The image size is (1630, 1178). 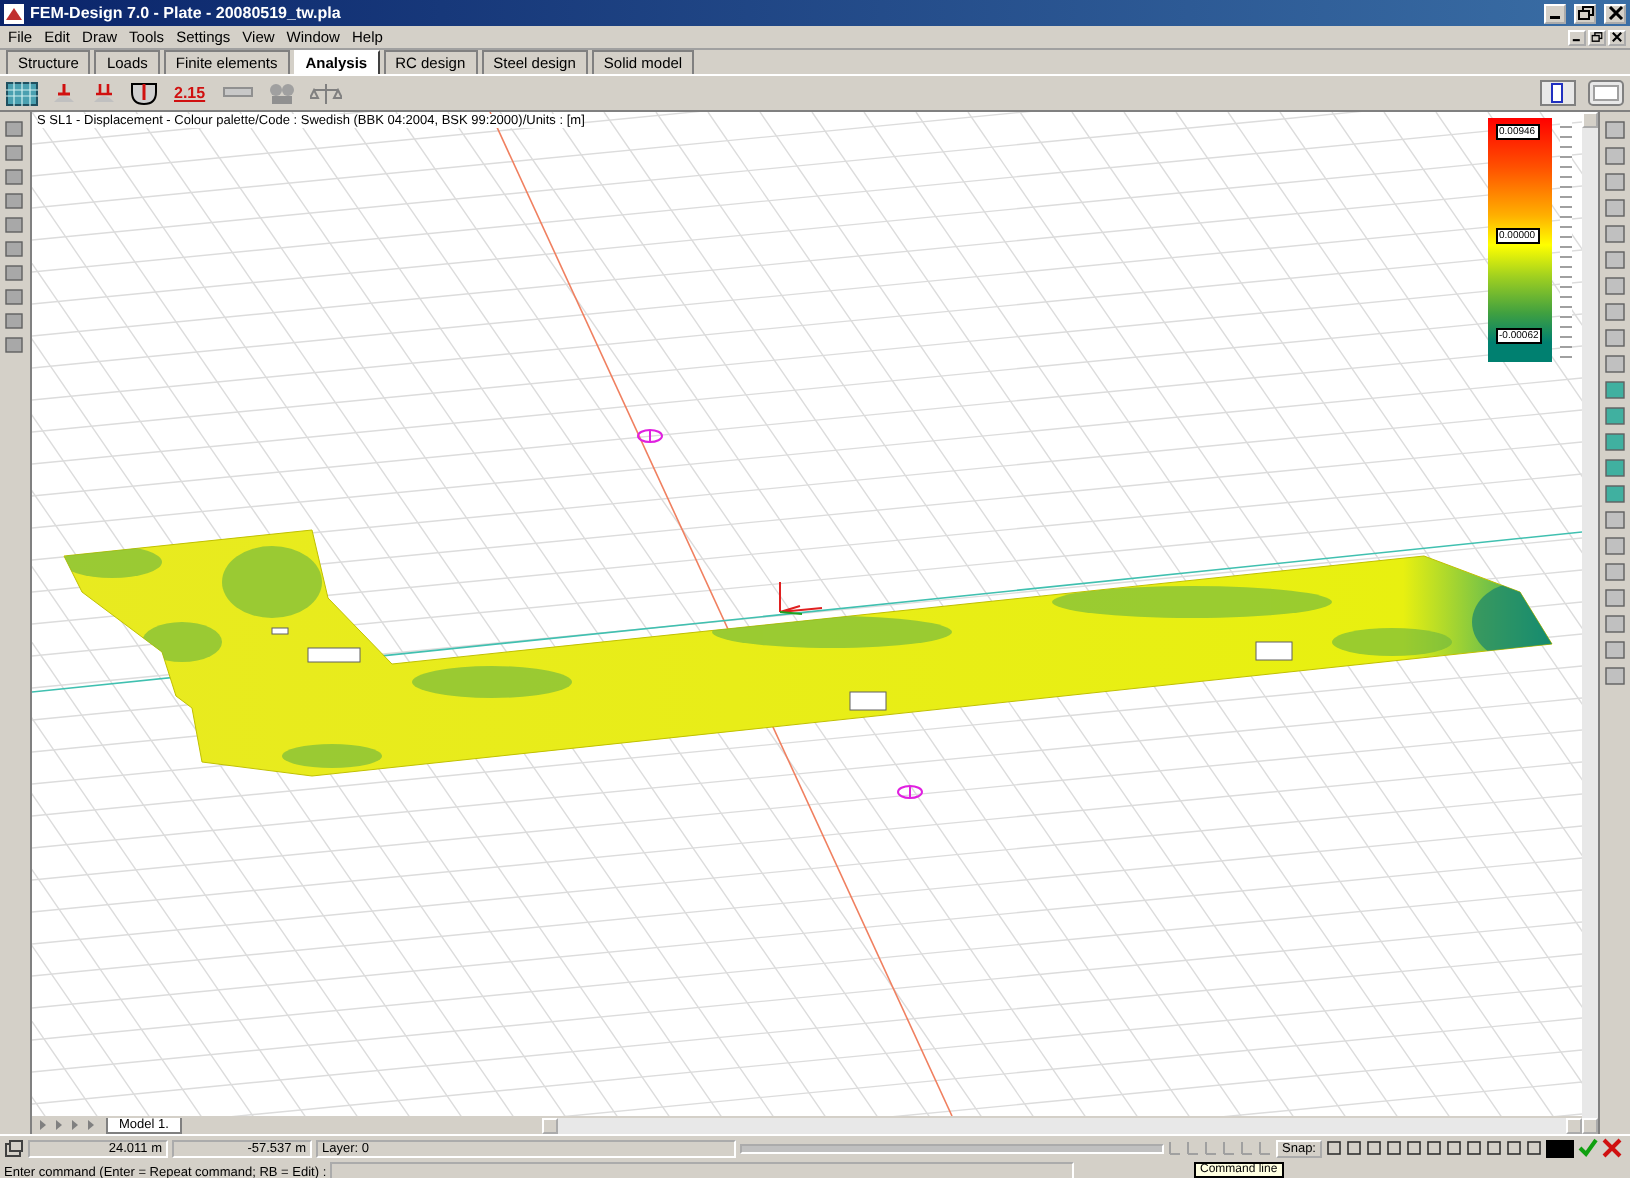 What do you see at coordinates (1588, 1148) in the screenshot?
I see `check-icon` at bounding box center [1588, 1148].